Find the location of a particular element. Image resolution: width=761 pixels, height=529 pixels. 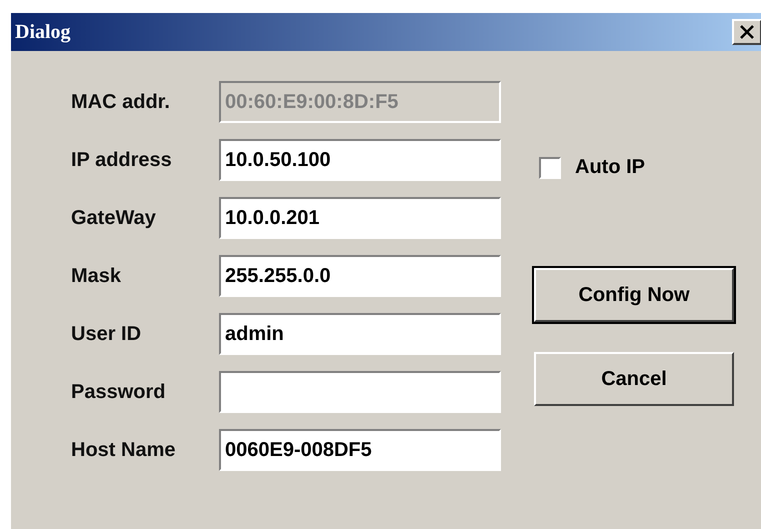

input-field: 255.255.0.0 is located at coordinates (360, 276).